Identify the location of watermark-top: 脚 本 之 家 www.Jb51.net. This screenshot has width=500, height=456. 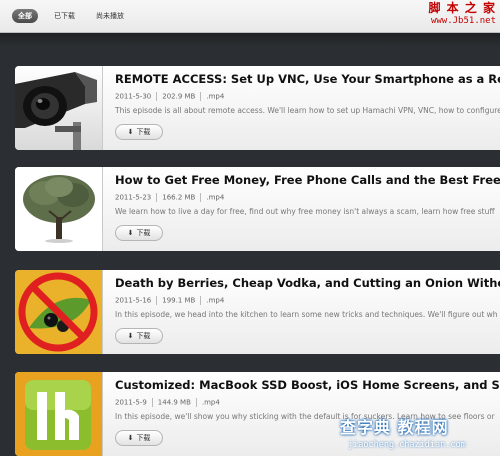
(462, 15).